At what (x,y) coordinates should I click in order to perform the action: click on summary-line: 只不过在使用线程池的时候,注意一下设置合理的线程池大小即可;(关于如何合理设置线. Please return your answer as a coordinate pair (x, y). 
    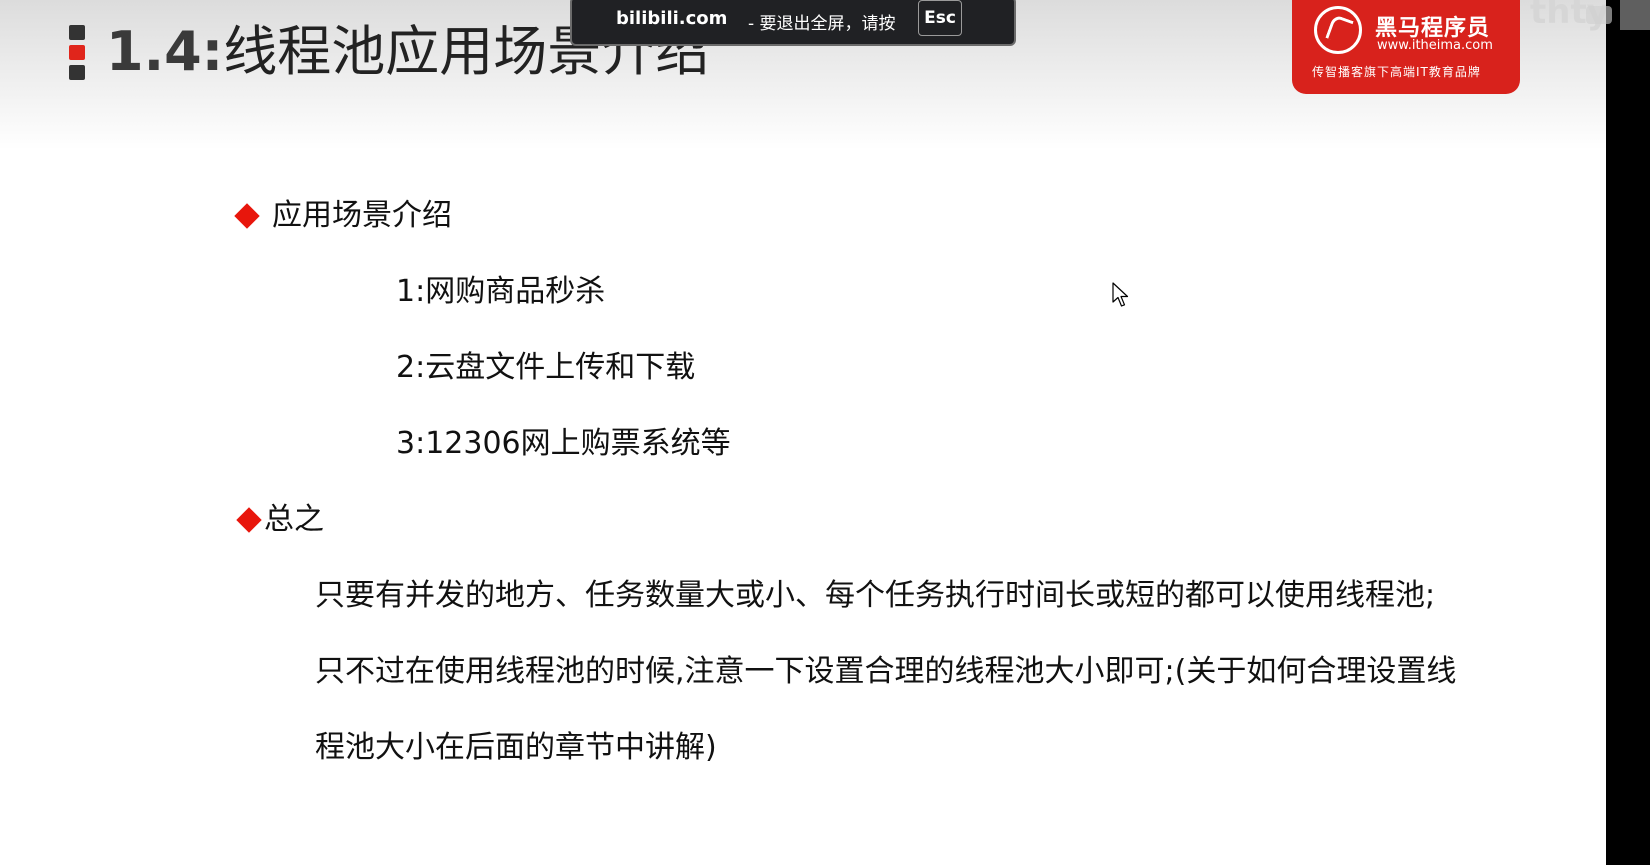
    Looking at the image, I should click on (886, 671).